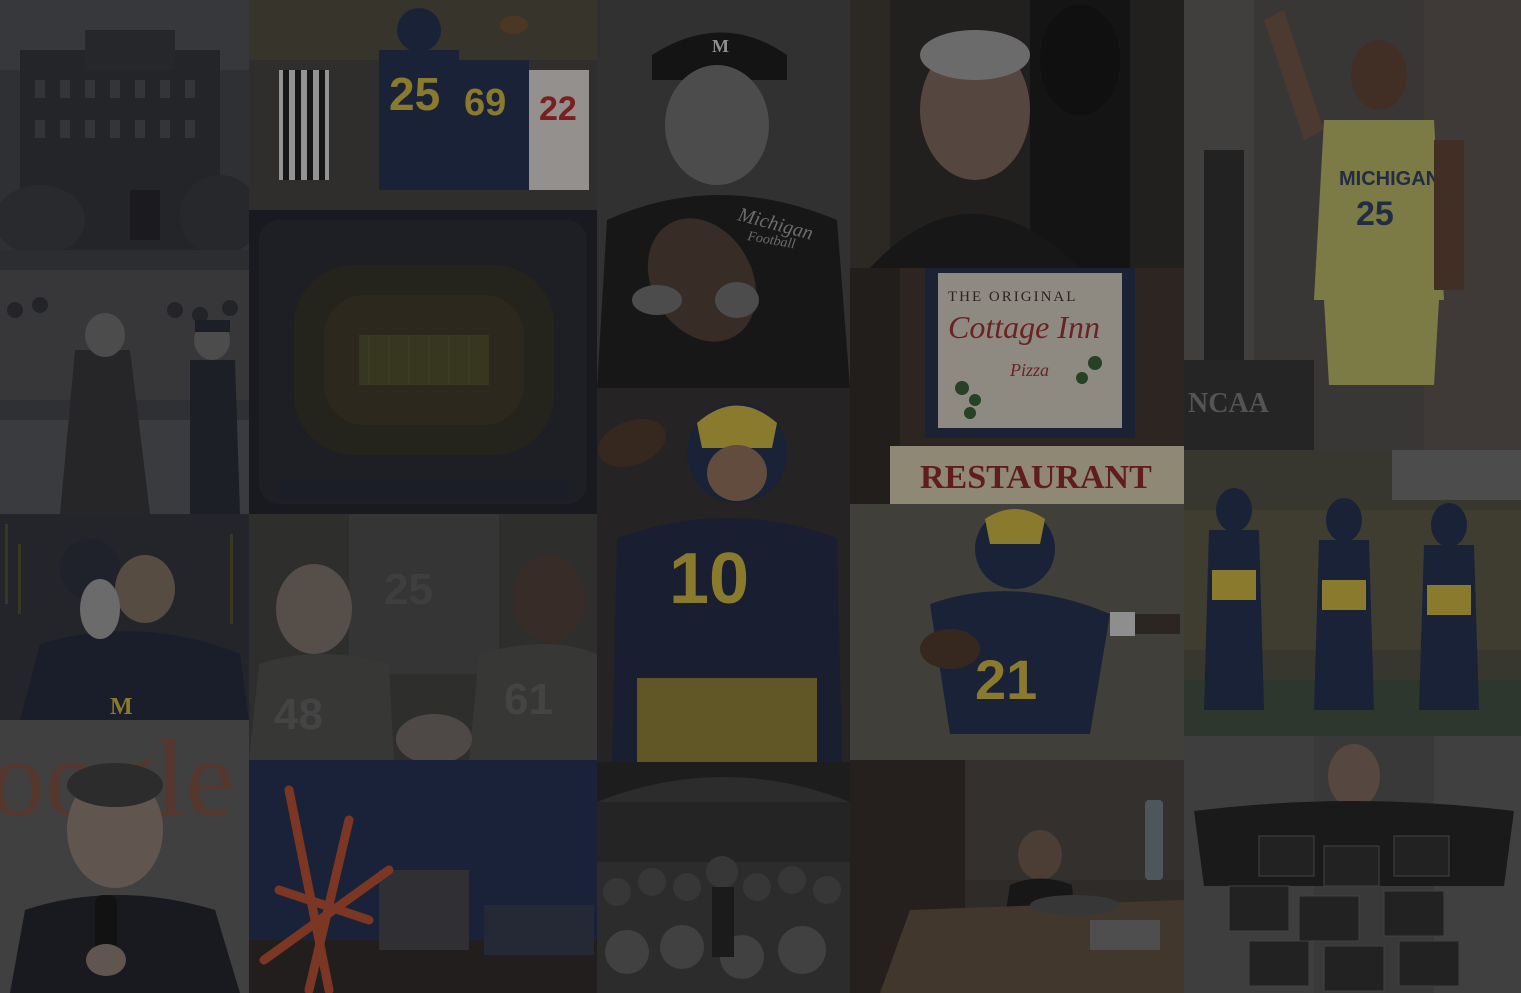 This screenshot has height=993, width=1521. I want to click on cap-letter: M, so click(720, 46).